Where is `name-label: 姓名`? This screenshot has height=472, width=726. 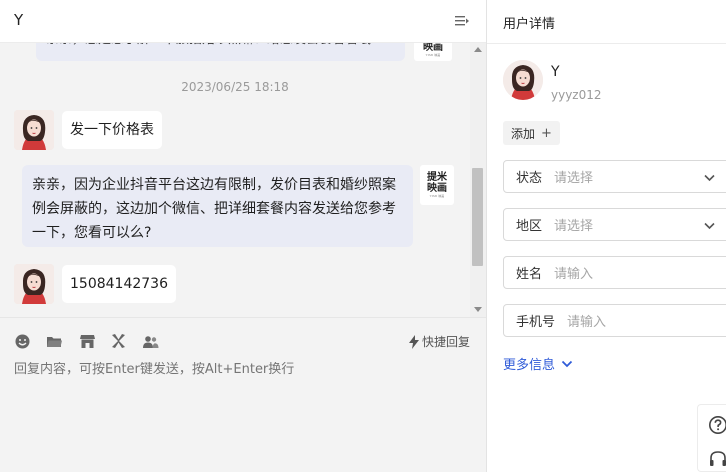 name-label: 姓名 is located at coordinates (529, 274).